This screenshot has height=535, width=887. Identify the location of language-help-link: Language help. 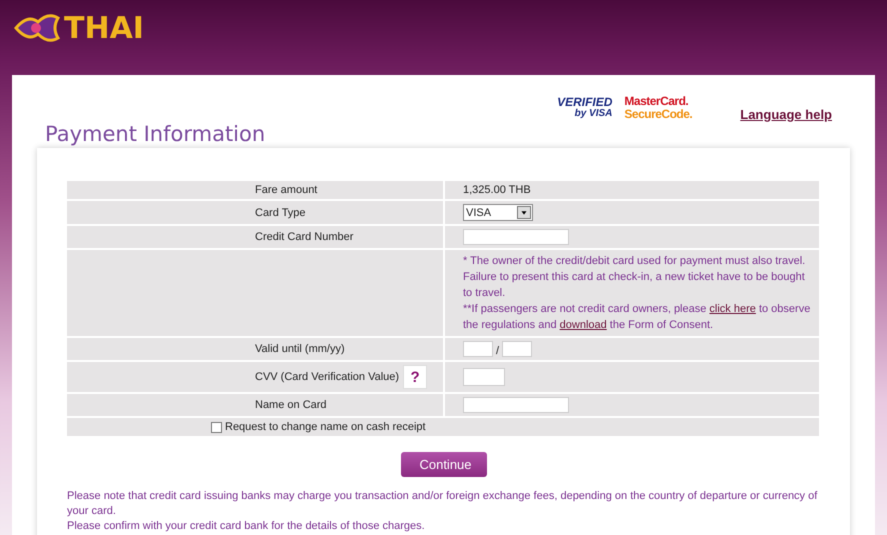
(786, 114).